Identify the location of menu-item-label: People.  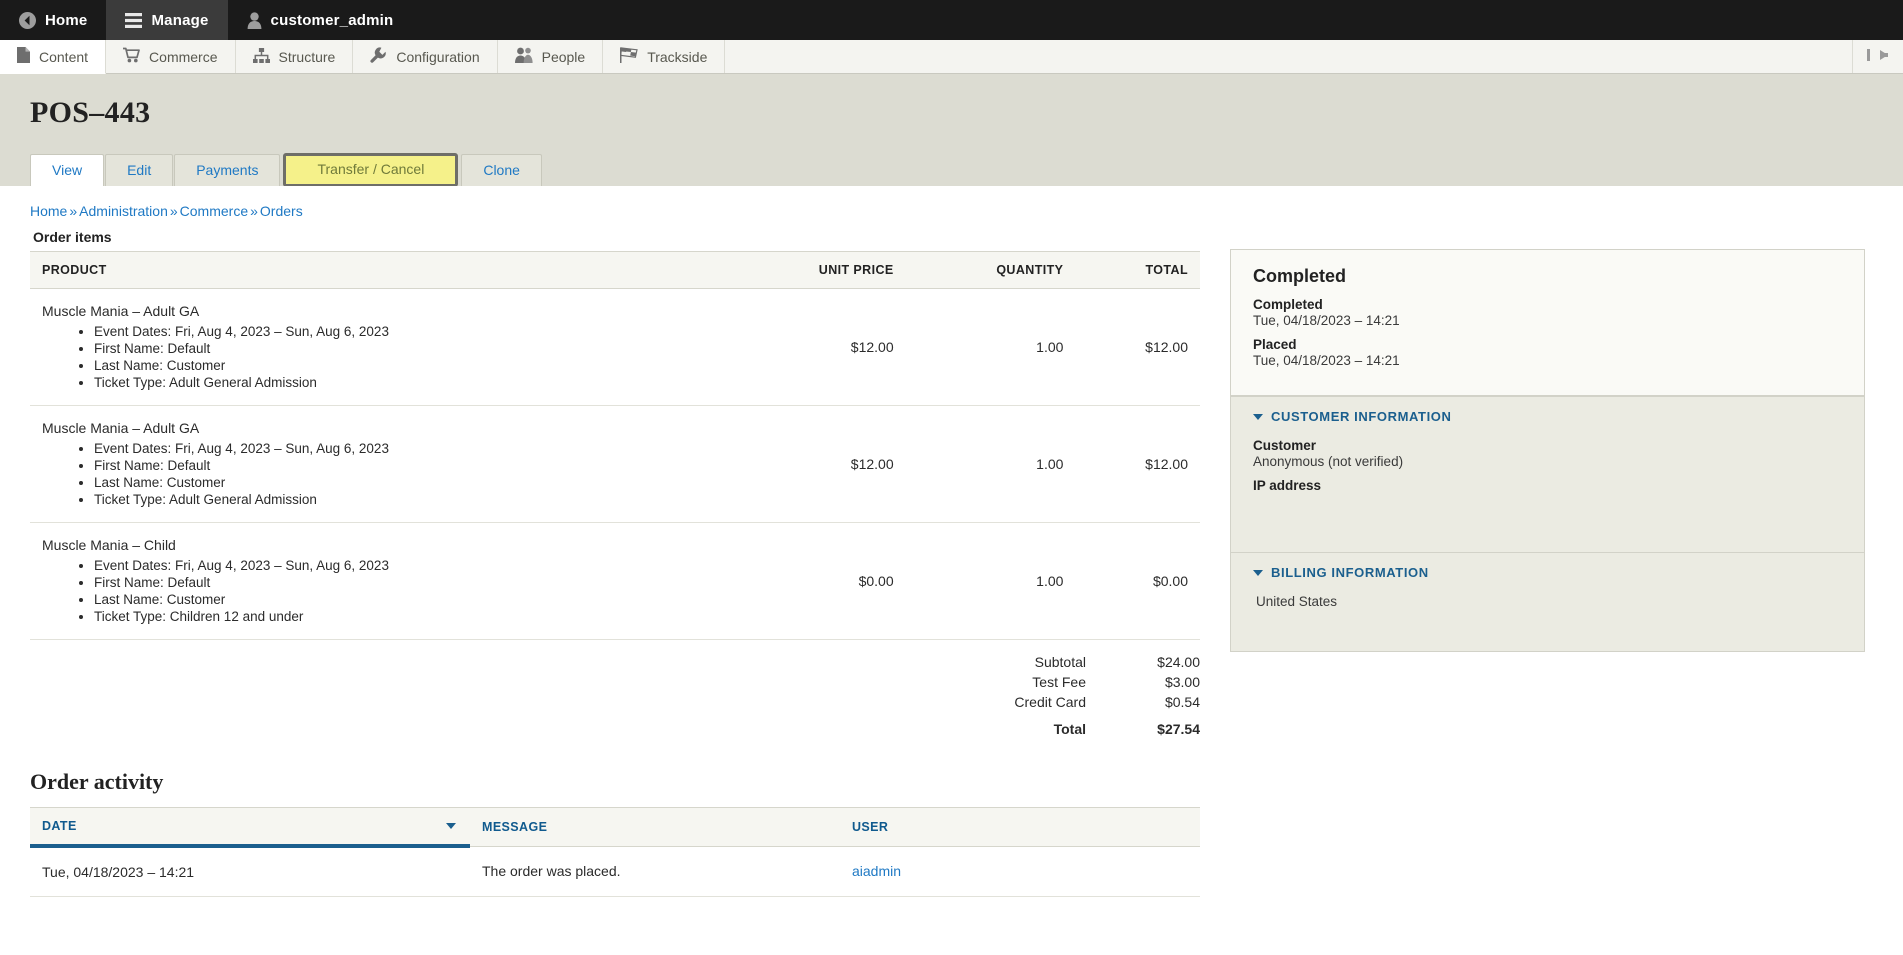
(563, 56).